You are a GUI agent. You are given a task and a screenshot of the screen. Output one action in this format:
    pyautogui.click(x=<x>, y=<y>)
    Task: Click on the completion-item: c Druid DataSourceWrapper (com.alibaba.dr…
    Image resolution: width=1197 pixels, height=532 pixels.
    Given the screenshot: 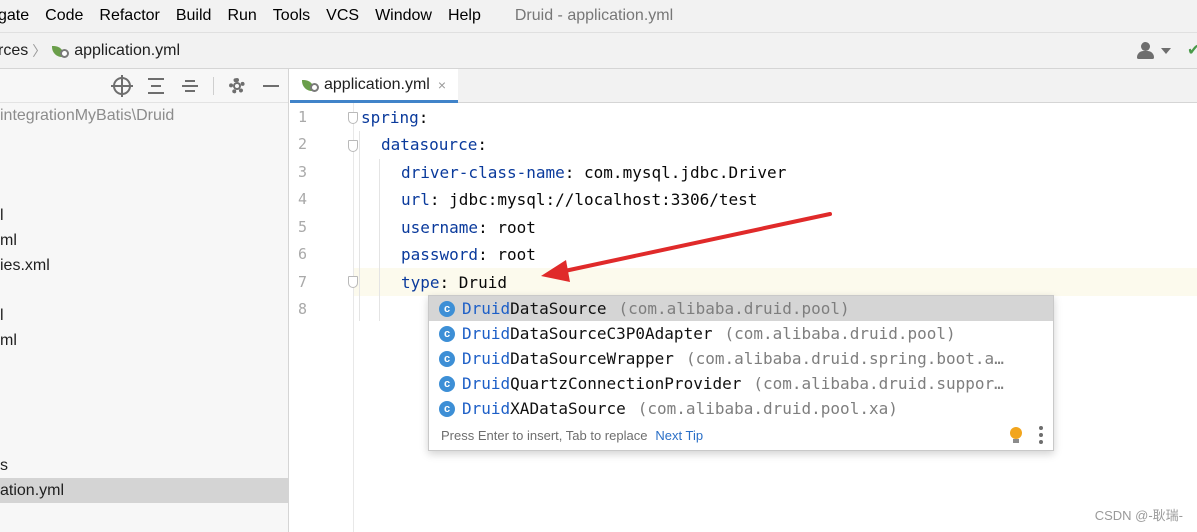 What is the action you would take?
    pyautogui.click(x=741, y=358)
    